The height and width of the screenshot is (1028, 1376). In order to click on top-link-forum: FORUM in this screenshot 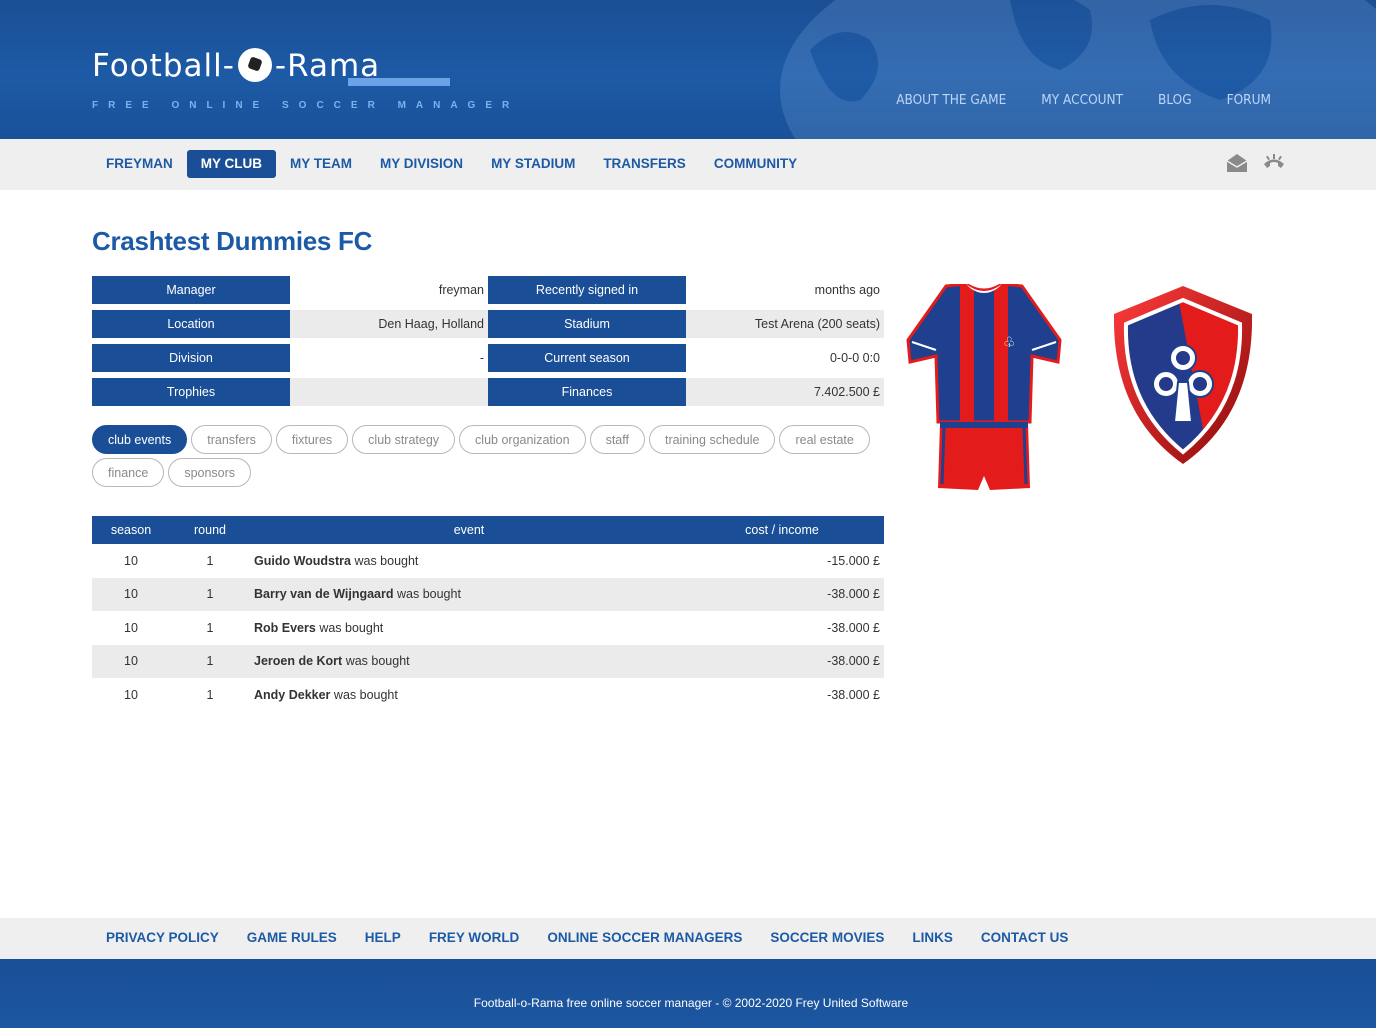, I will do `click(1249, 100)`.